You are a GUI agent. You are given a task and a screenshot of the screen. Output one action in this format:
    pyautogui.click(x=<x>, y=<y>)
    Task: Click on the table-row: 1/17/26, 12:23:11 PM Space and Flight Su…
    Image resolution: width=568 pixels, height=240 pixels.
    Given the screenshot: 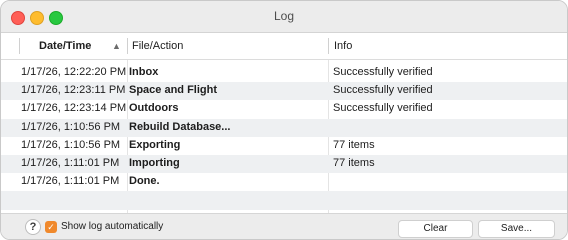 What is the action you would take?
    pyautogui.click(x=284, y=91)
    